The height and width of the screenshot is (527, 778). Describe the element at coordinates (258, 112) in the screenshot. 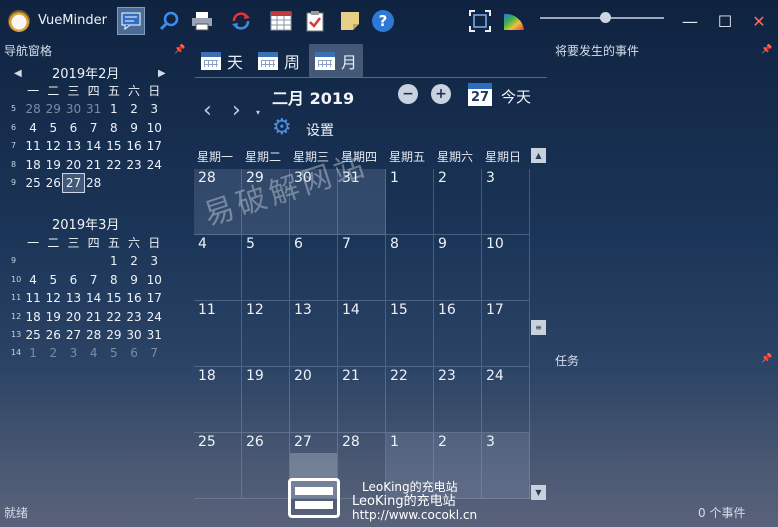

I see `calendar-nav-dropdown-icon: ▾` at that location.